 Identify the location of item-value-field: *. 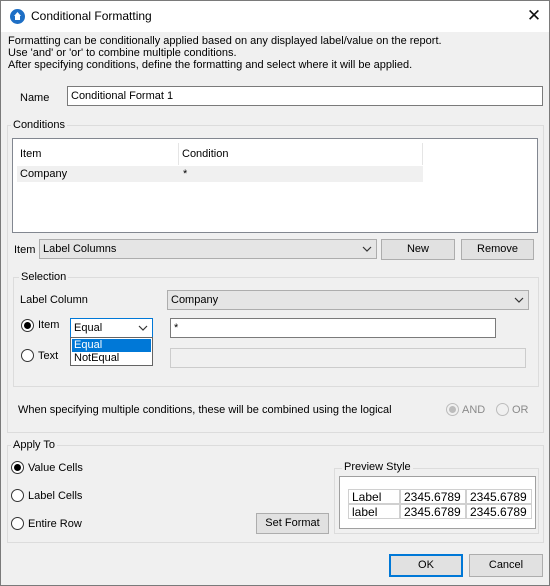
(333, 328).